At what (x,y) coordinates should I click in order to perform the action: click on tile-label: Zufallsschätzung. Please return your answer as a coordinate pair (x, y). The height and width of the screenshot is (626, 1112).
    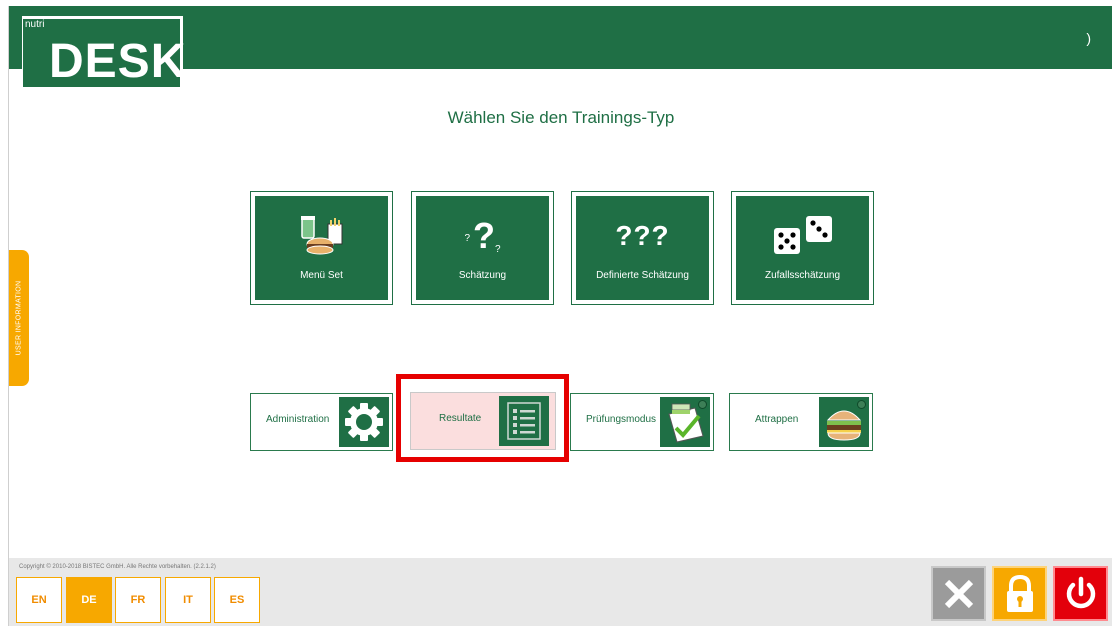
    Looking at the image, I should click on (802, 275).